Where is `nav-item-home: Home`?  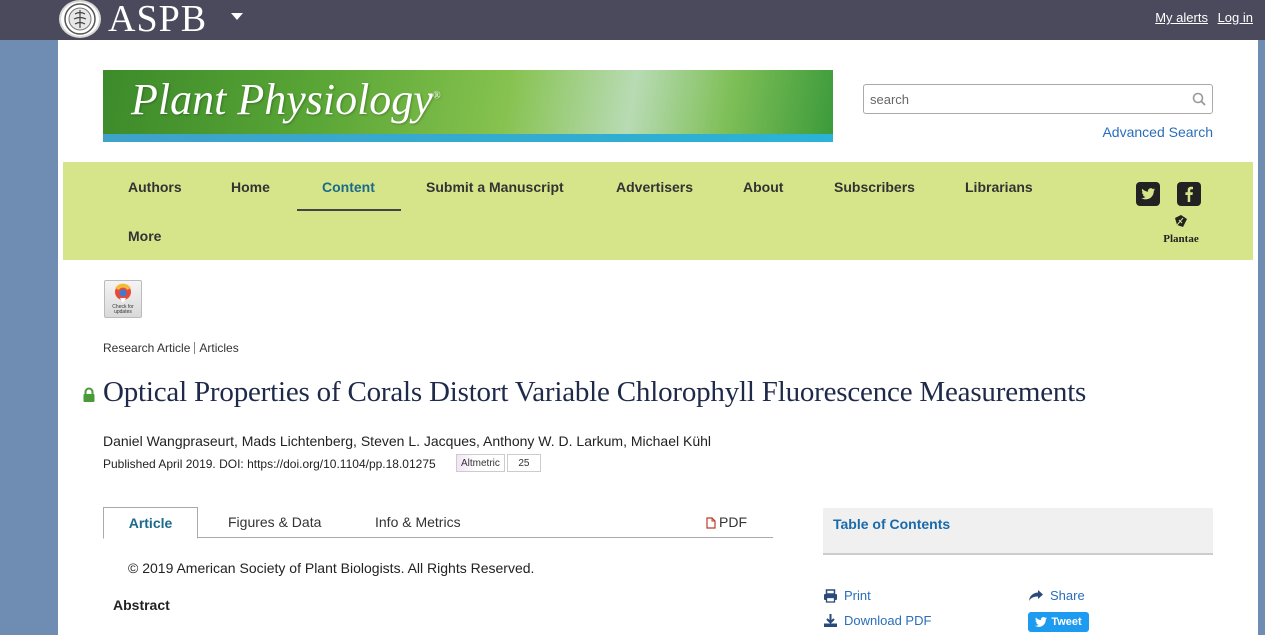
nav-item-home: Home is located at coordinates (250, 187).